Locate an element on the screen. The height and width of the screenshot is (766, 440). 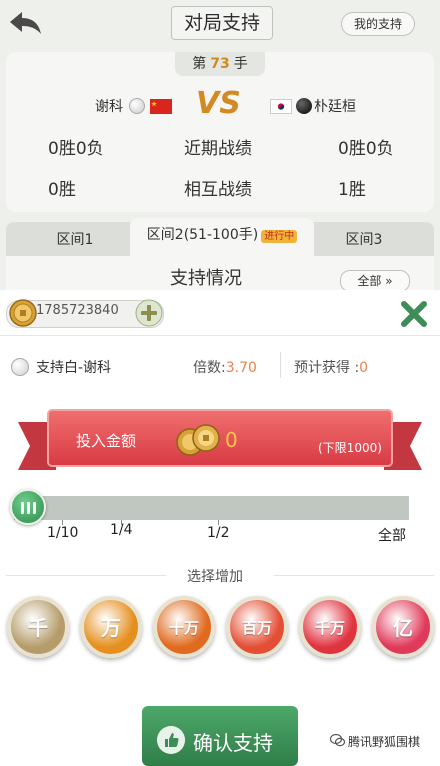
tab-interval-2-label: 区间2(51-100手) is located at coordinates (202, 235).